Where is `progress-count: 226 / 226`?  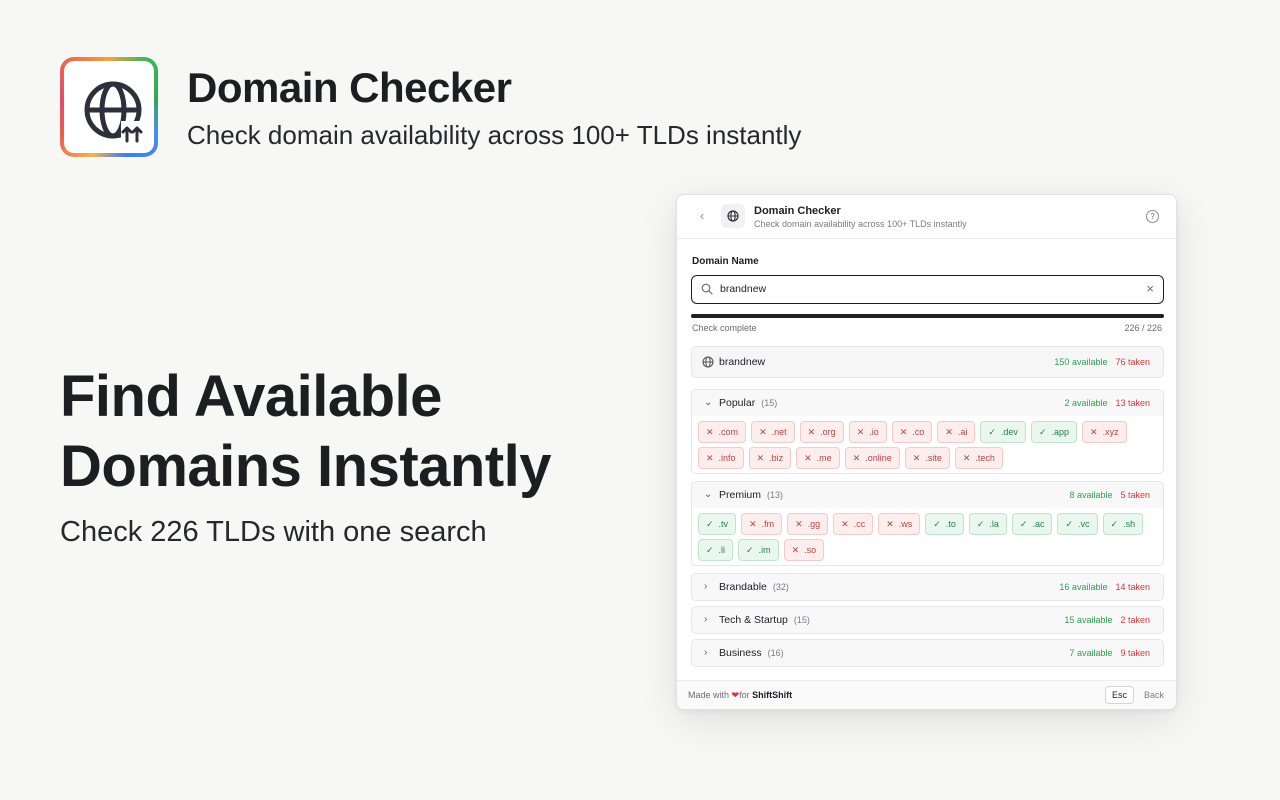
progress-count: 226 / 226 is located at coordinates (1143, 328).